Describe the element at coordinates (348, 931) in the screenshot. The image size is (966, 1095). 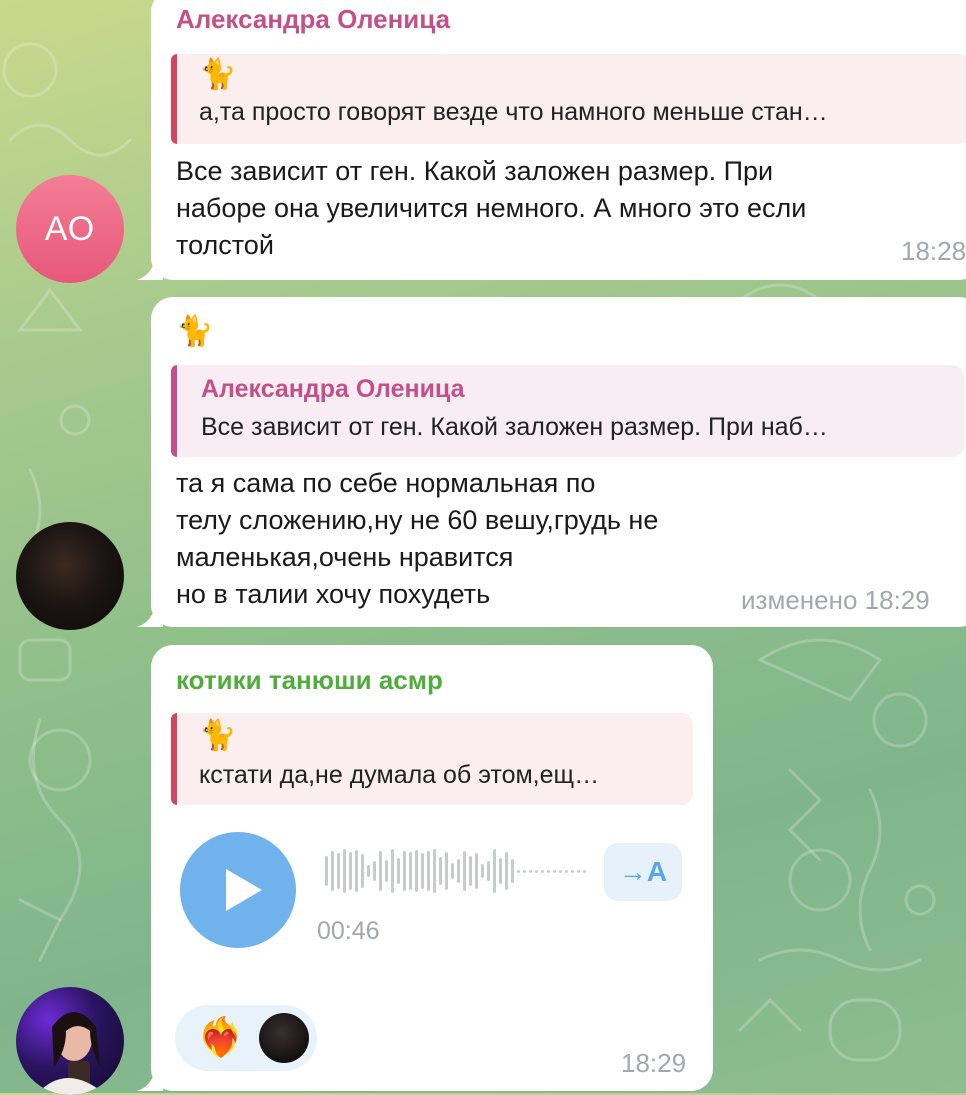
I see `voice-duration: 00:46` at that location.